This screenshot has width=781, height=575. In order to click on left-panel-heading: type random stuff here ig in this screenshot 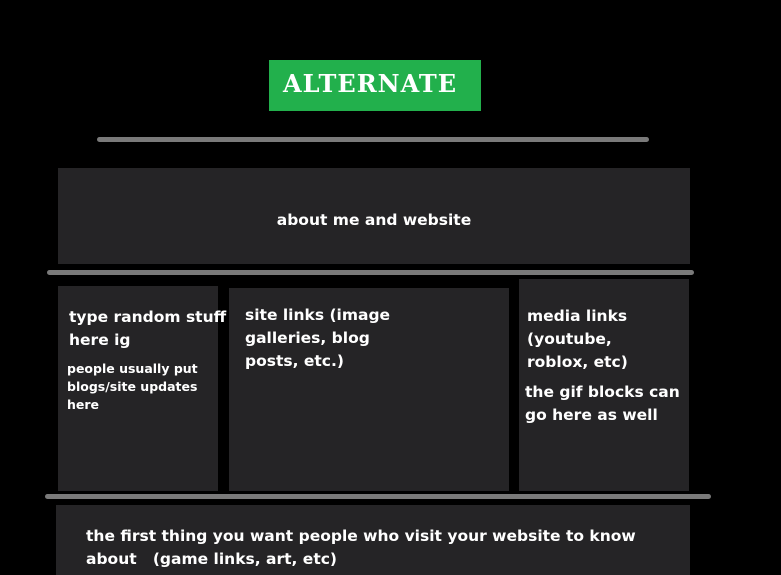, I will do `click(148, 328)`.